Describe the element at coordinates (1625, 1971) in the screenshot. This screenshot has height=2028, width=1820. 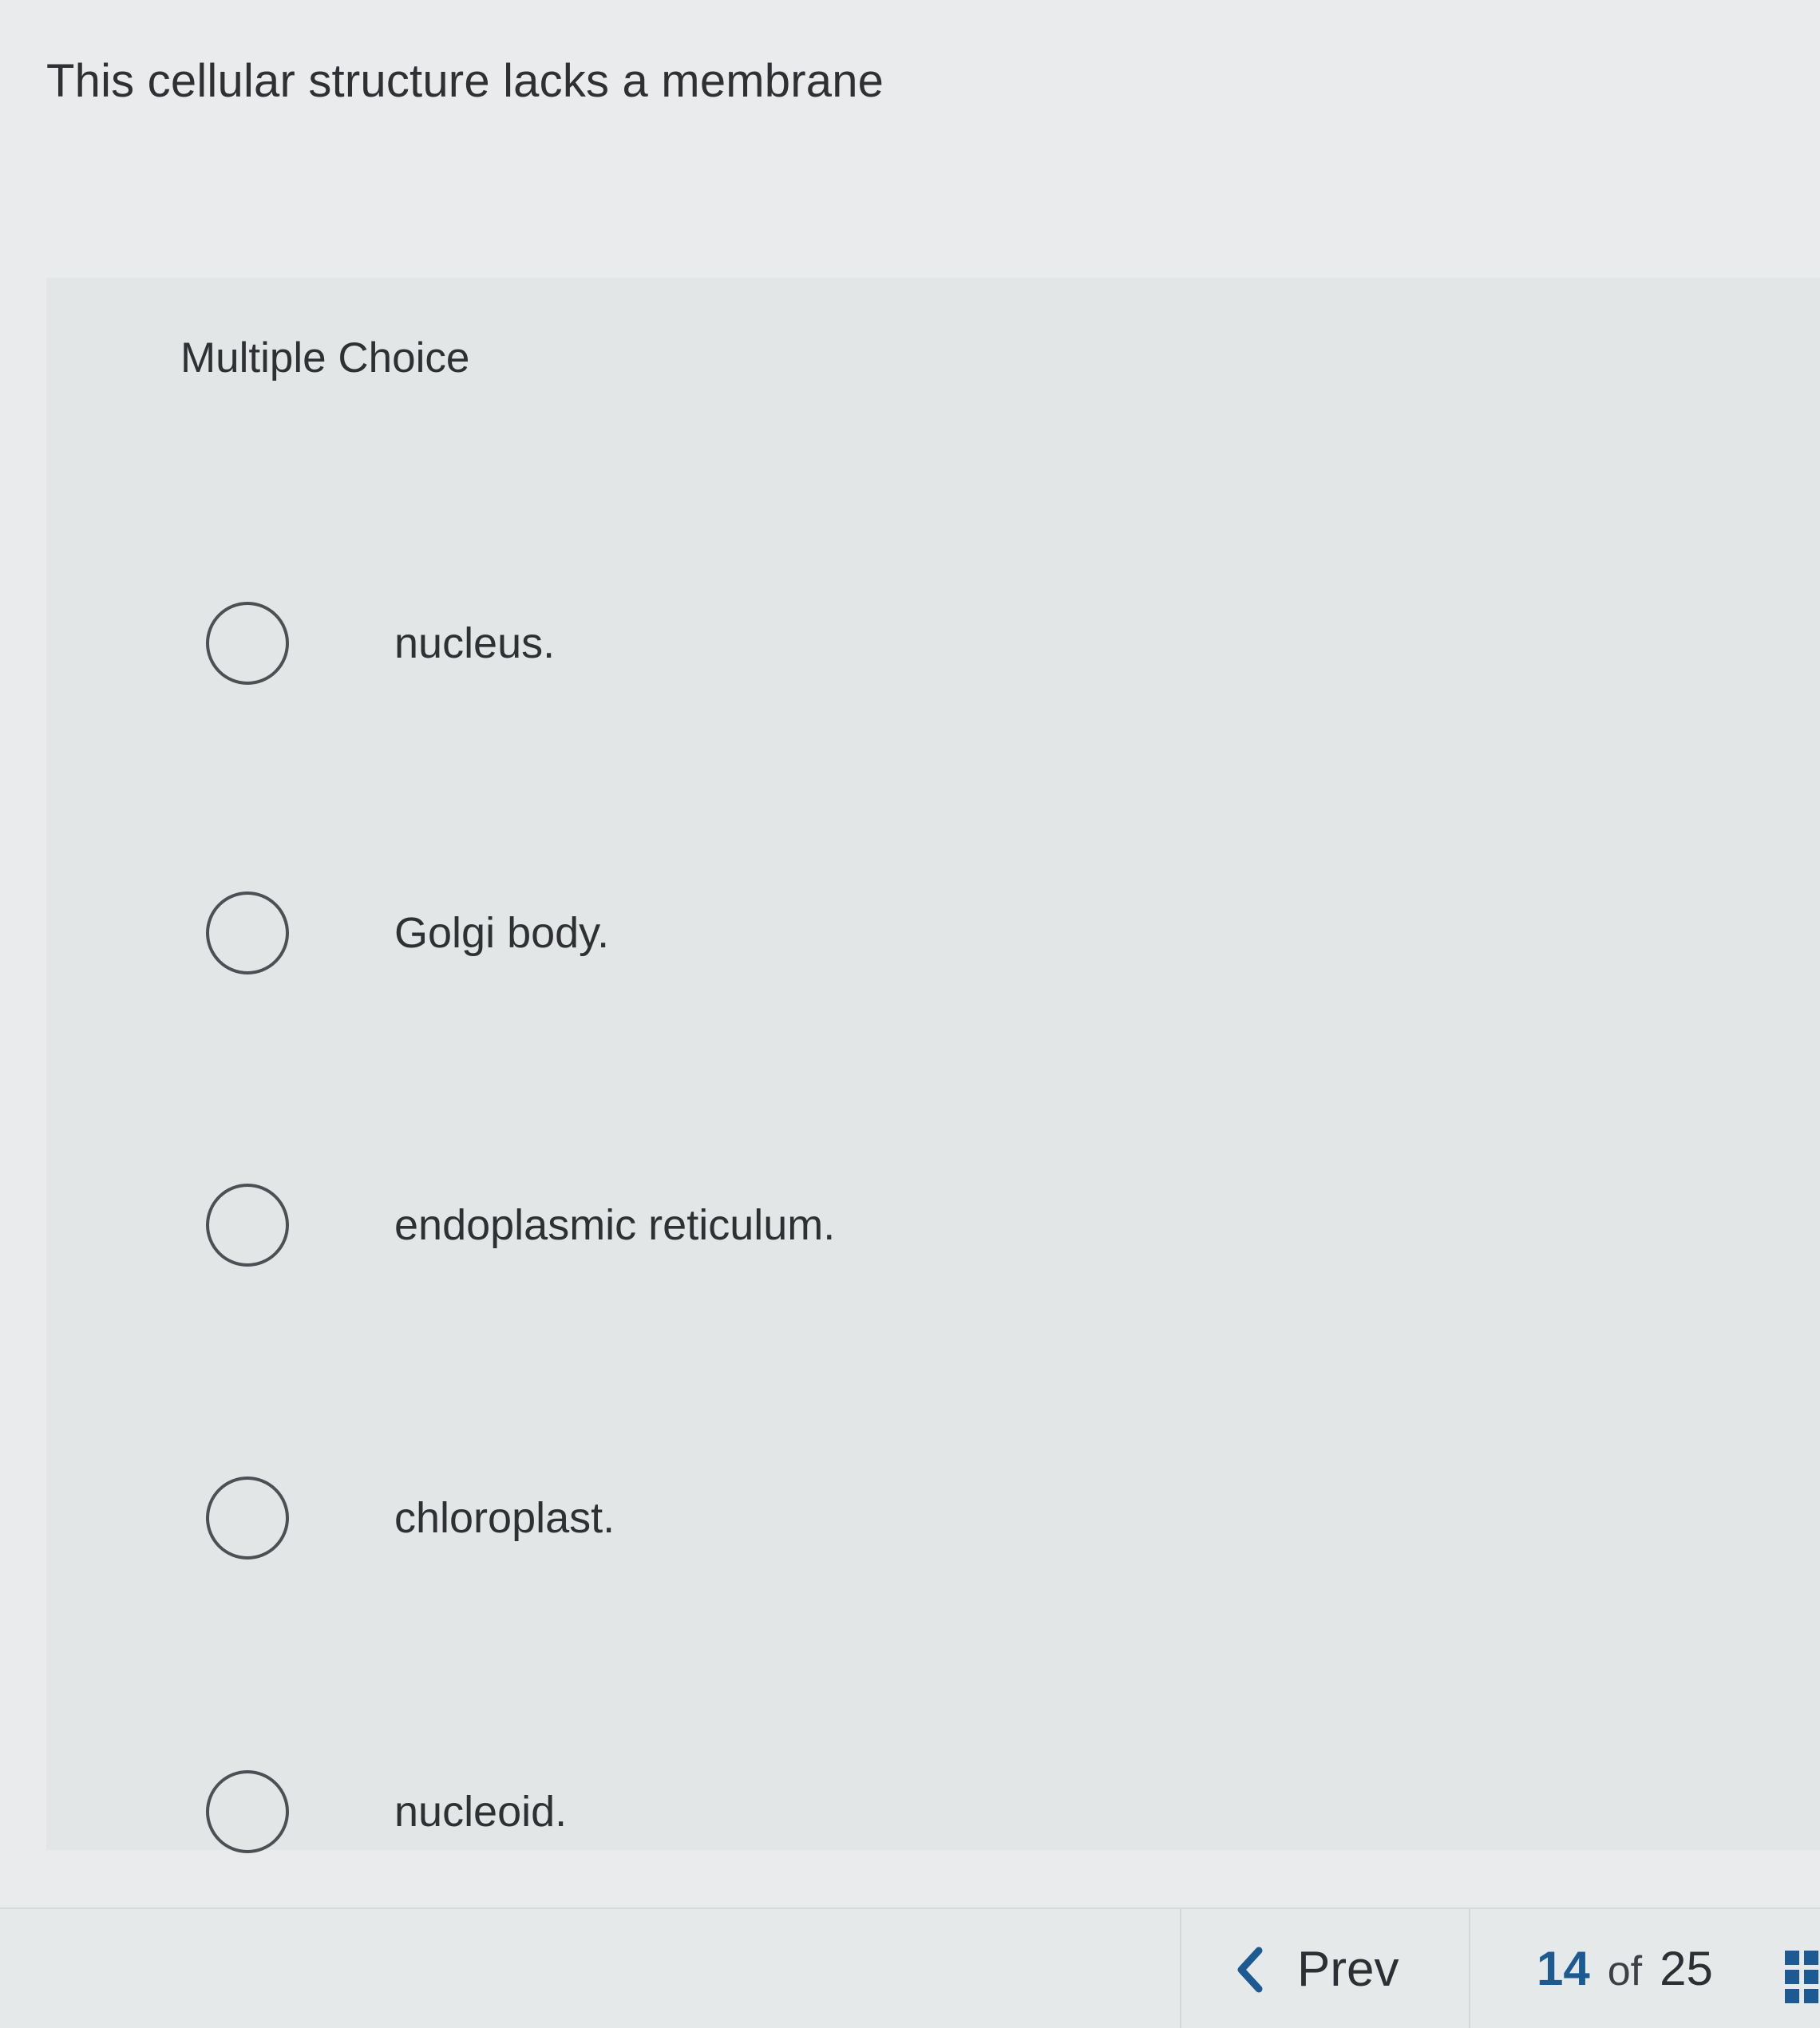
I see `page-of-label: of` at that location.